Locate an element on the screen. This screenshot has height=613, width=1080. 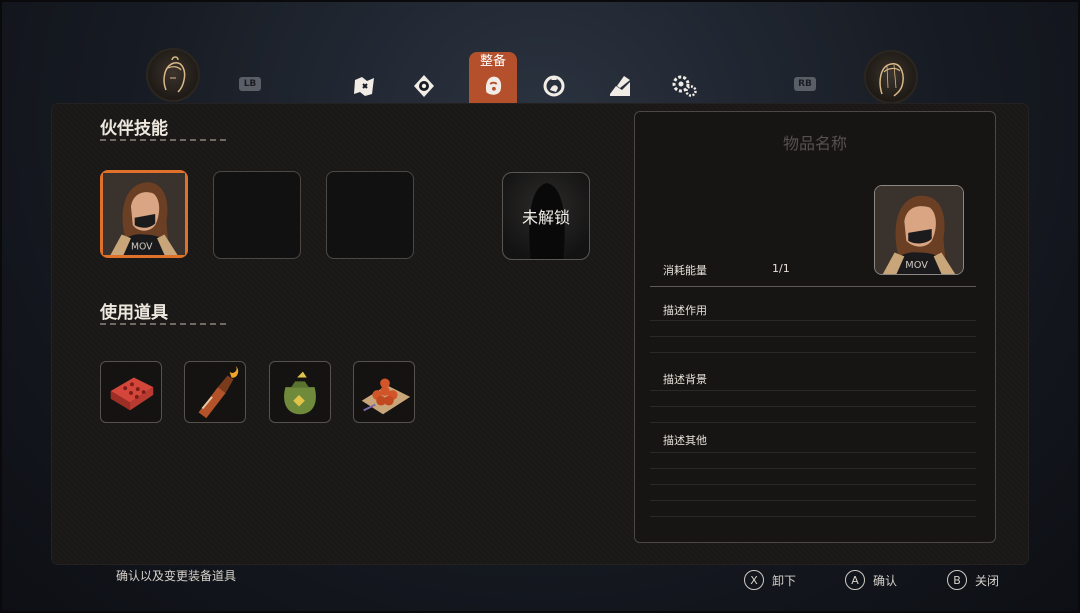
item-slot-herb-bag is located at coordinates (300, 392).